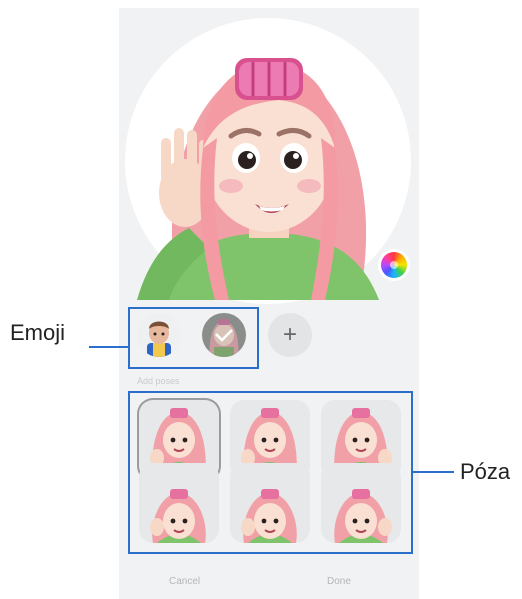  What do you see at coordinates (394, 265) in the screenshot?
I see `color-palette-icon` at bounding box center [394, 265].